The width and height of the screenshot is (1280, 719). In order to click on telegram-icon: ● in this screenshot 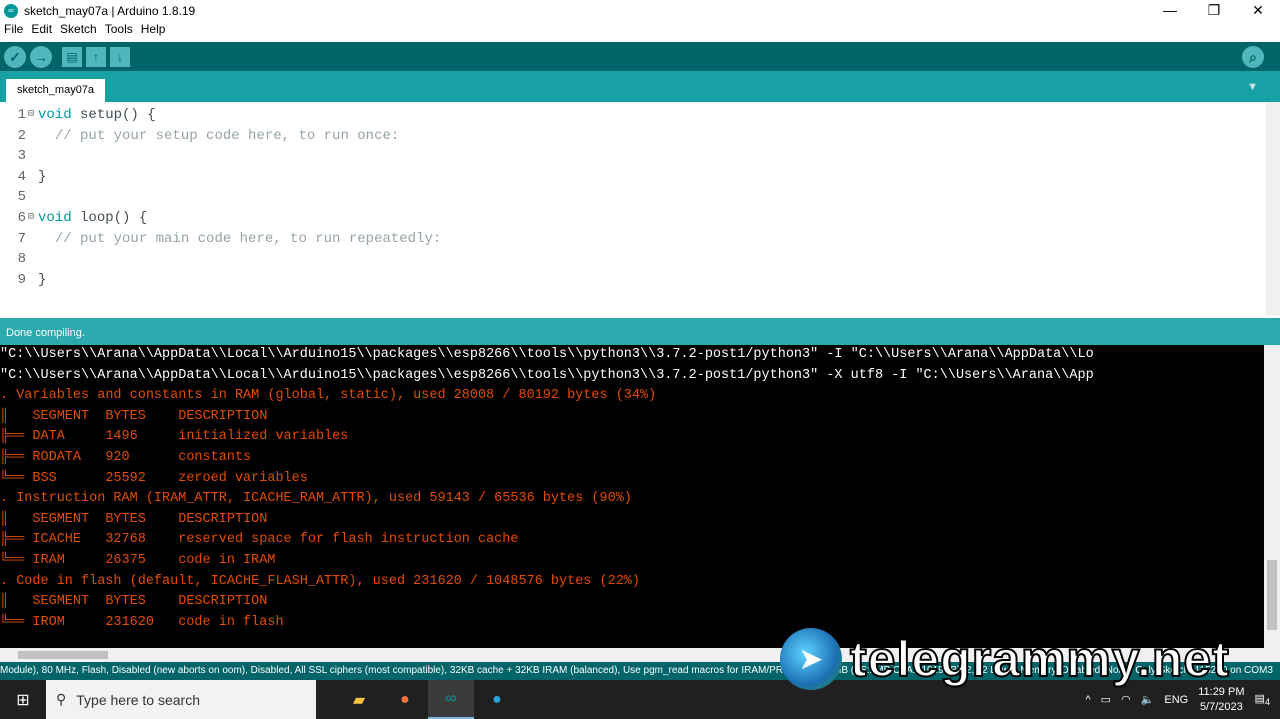, I will do `click(497, 699)`.